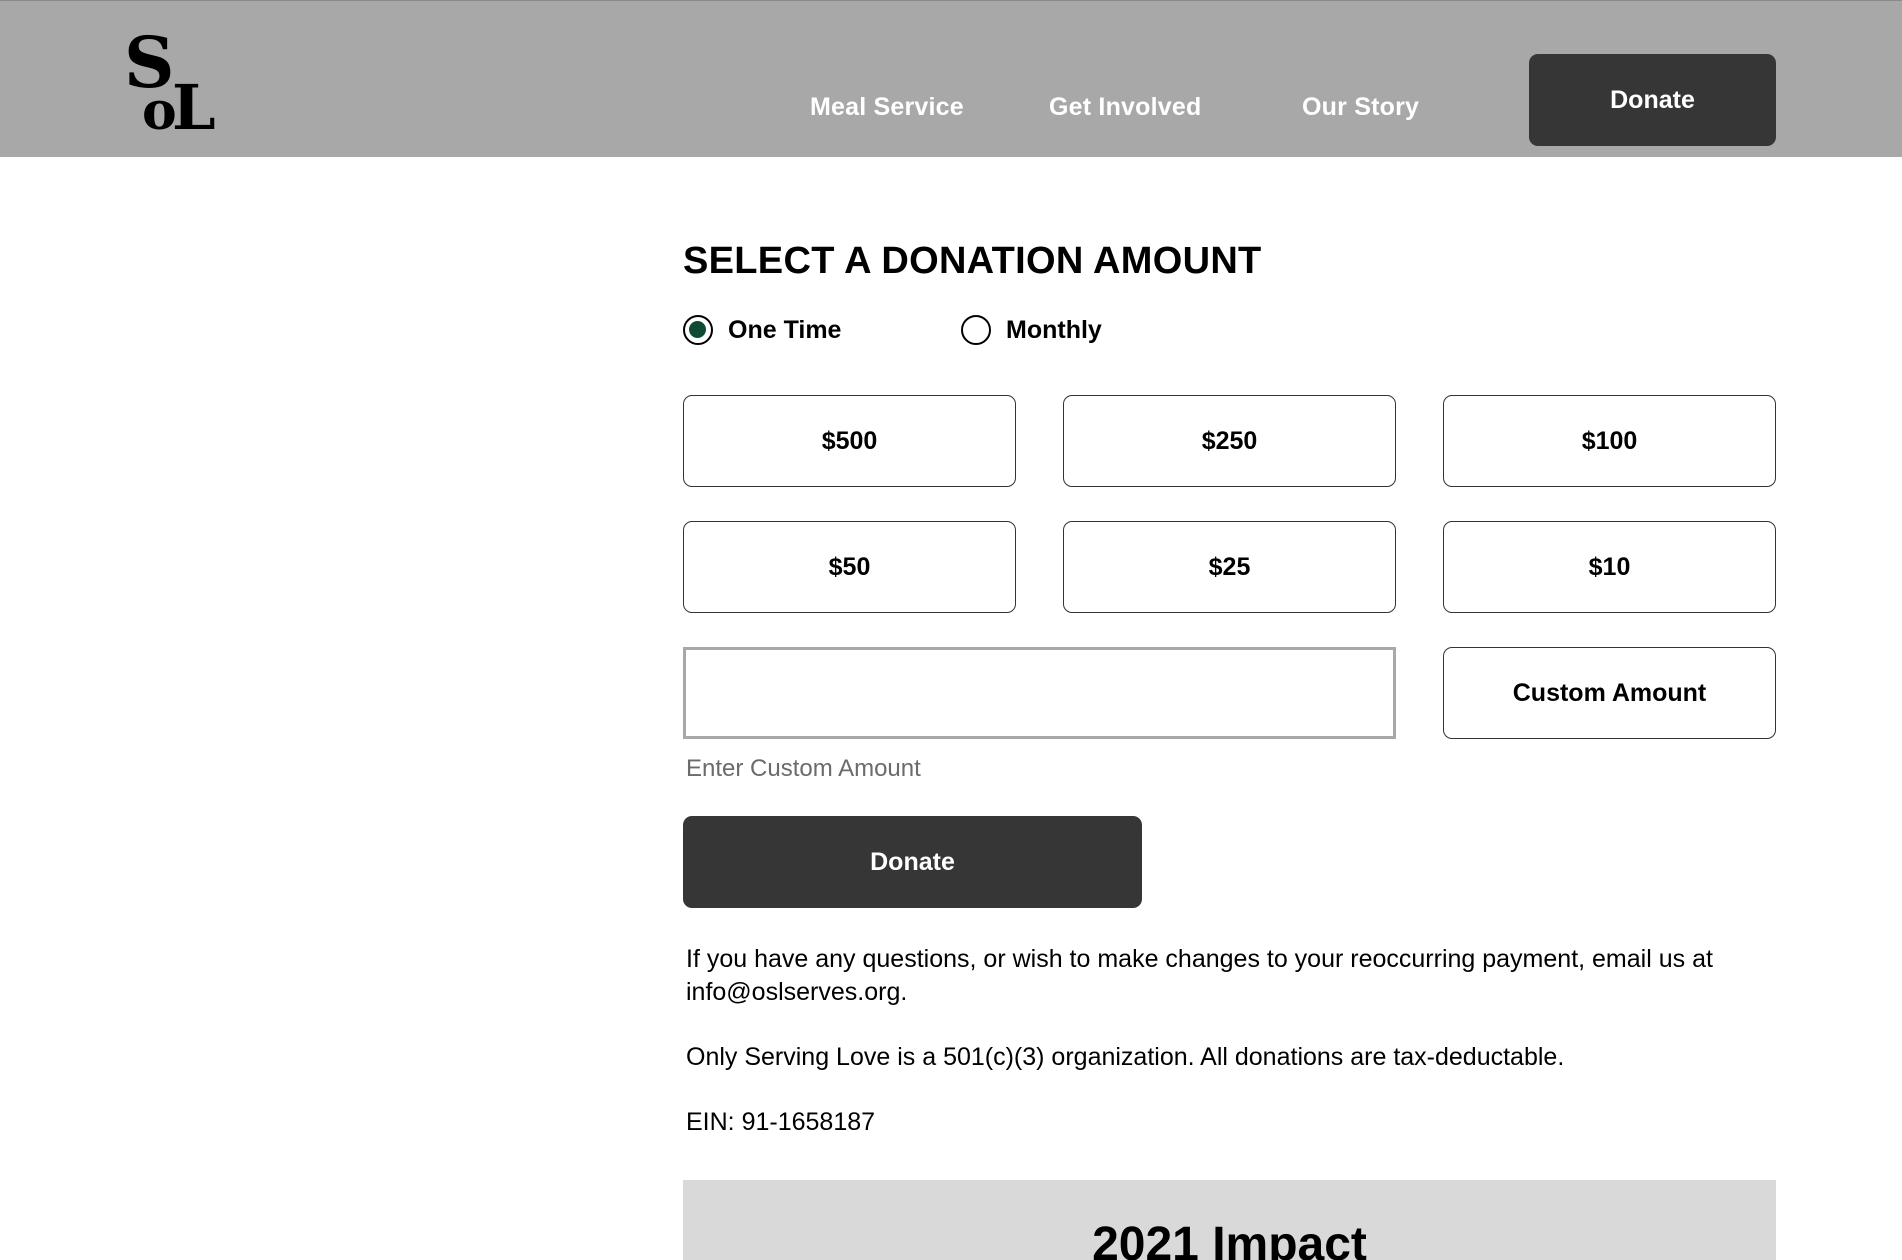 Image resolution: width=1902 pixels, height=1260 pixels. What do you see at coordinates (781, 1122) in the screenshot?
I see `ein-text: EIN: 91-1658187` at bounding box center [781, 1122].